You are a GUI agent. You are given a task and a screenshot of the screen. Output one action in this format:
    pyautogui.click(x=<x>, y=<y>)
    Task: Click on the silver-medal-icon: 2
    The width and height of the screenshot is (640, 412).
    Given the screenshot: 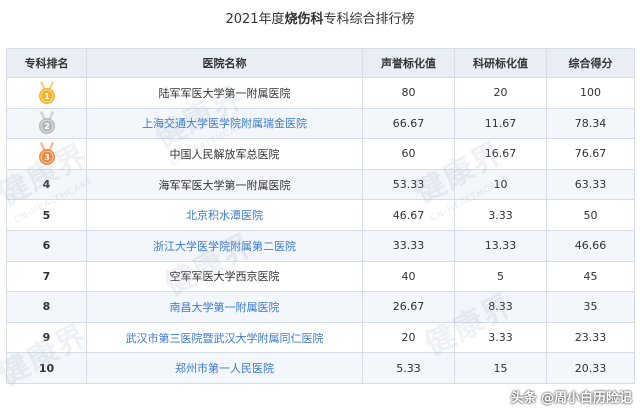 What is the action you would take?
    pyautogui.click(x=46, y=123)
    